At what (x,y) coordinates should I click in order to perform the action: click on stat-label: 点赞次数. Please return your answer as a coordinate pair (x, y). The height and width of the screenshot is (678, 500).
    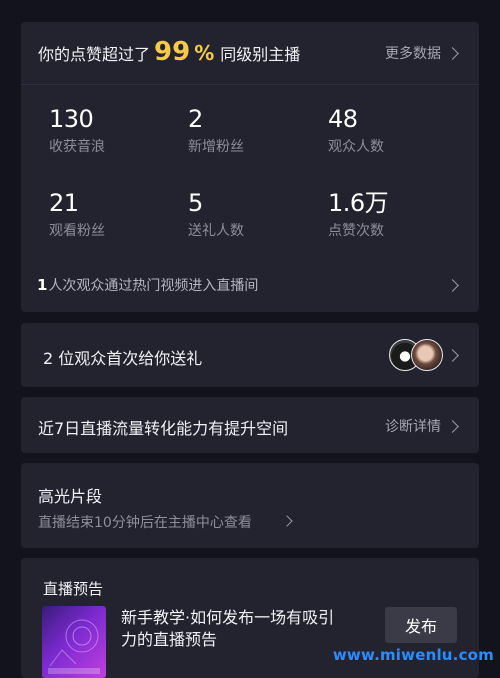
    Looking at the image, I should click on (356, 231).